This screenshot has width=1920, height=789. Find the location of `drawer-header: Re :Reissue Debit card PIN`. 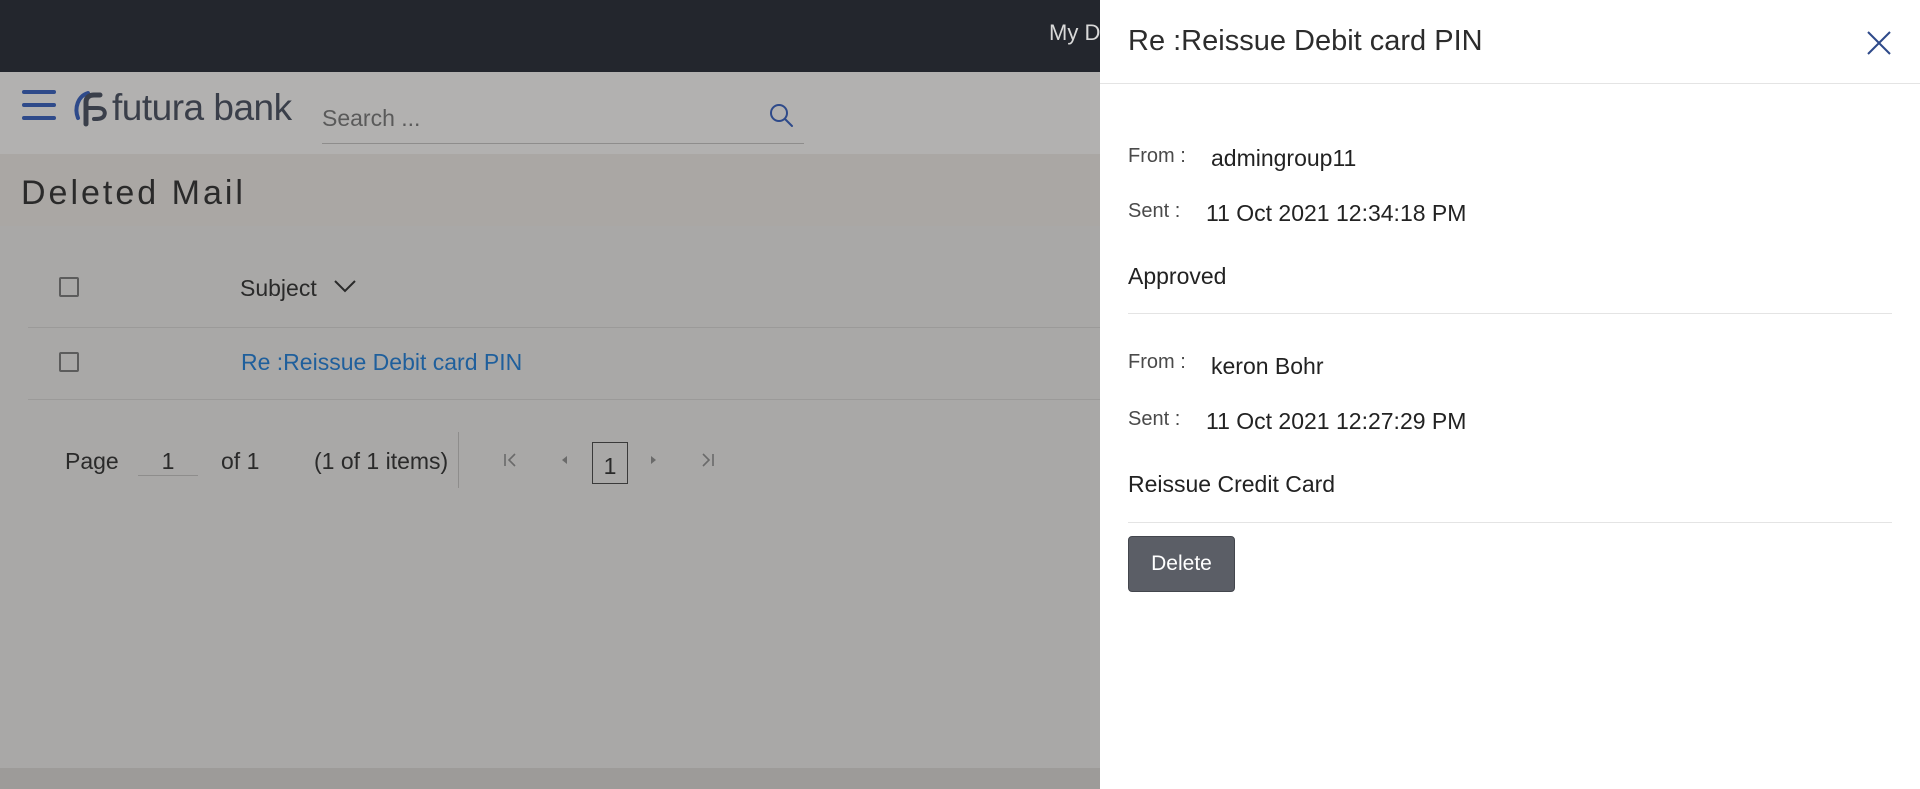

drawer-header: Re :Reissue Debit card PIN is located at coordinates (1510, 42).